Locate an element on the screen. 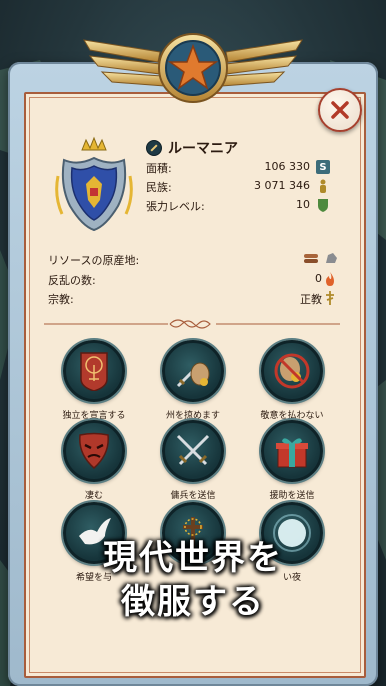 This screenshot has width=386, height=686. tree-emblem-icon is located at coordinates (94, 371).